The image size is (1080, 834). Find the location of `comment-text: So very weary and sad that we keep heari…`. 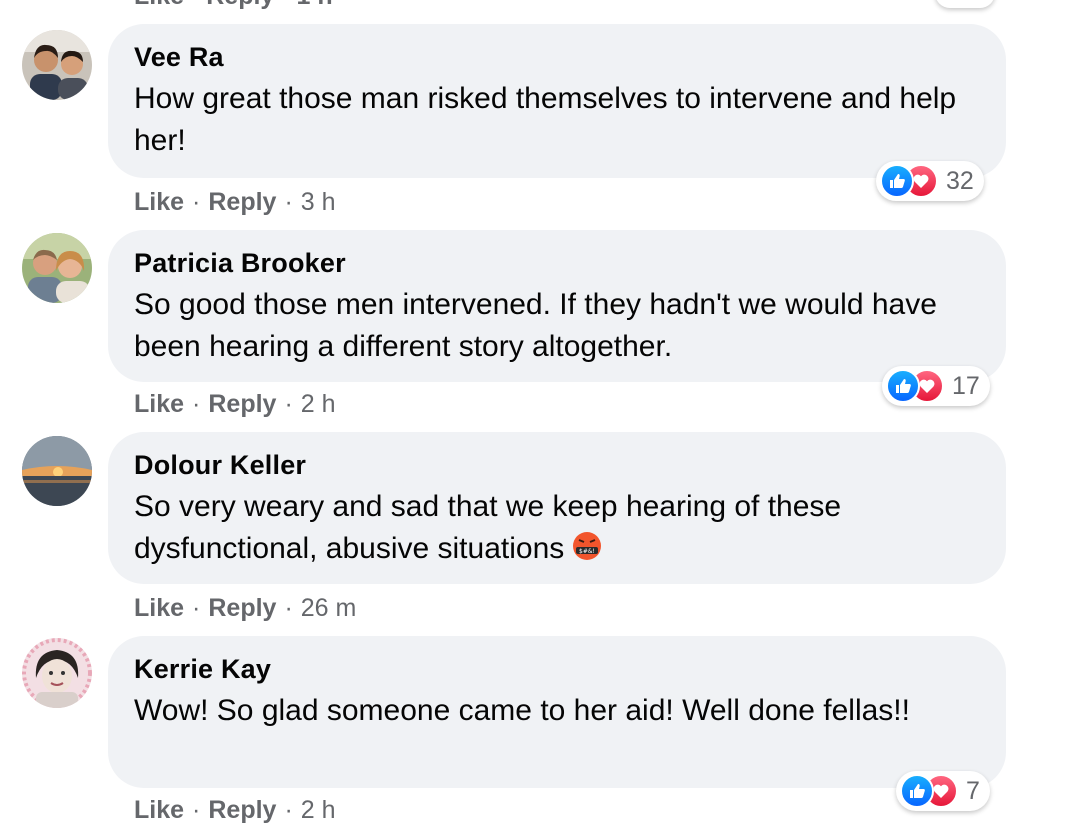

comment-text: So very weary and sad that we keep heari… is located at coordinates (557, 528).